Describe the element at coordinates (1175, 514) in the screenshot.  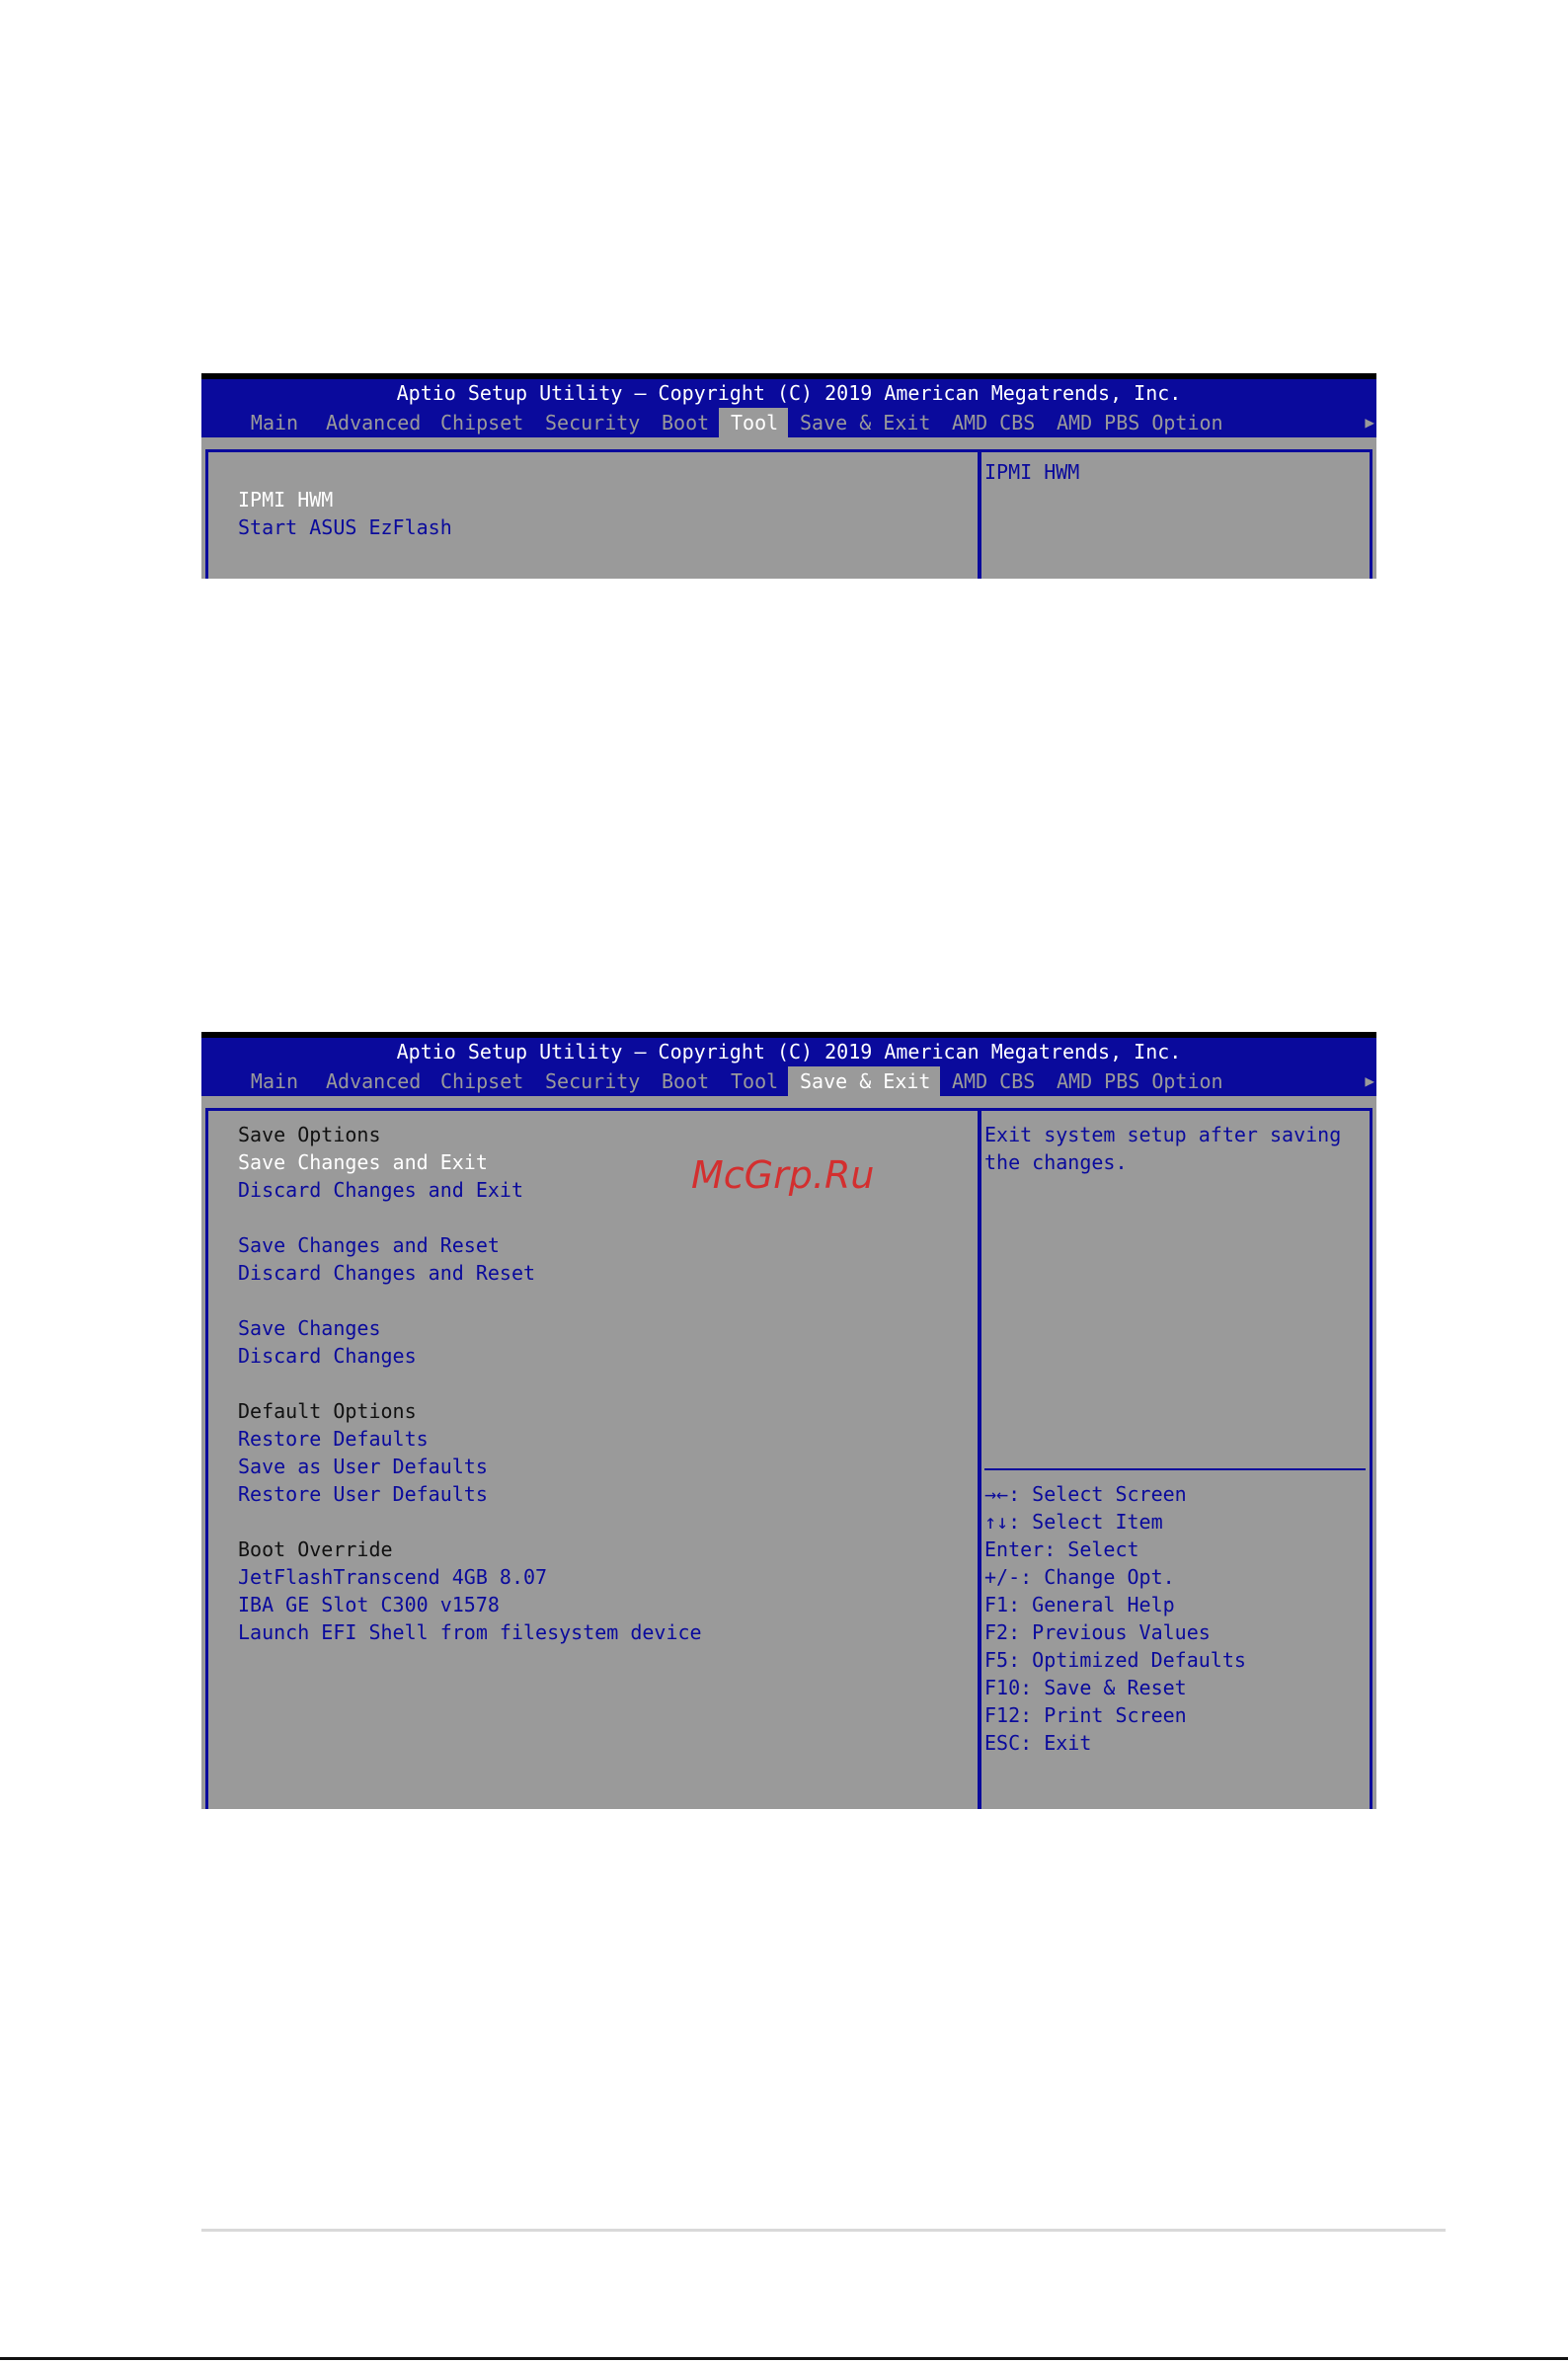
I see `bios-help-panel: IPMI HWM` at that location.